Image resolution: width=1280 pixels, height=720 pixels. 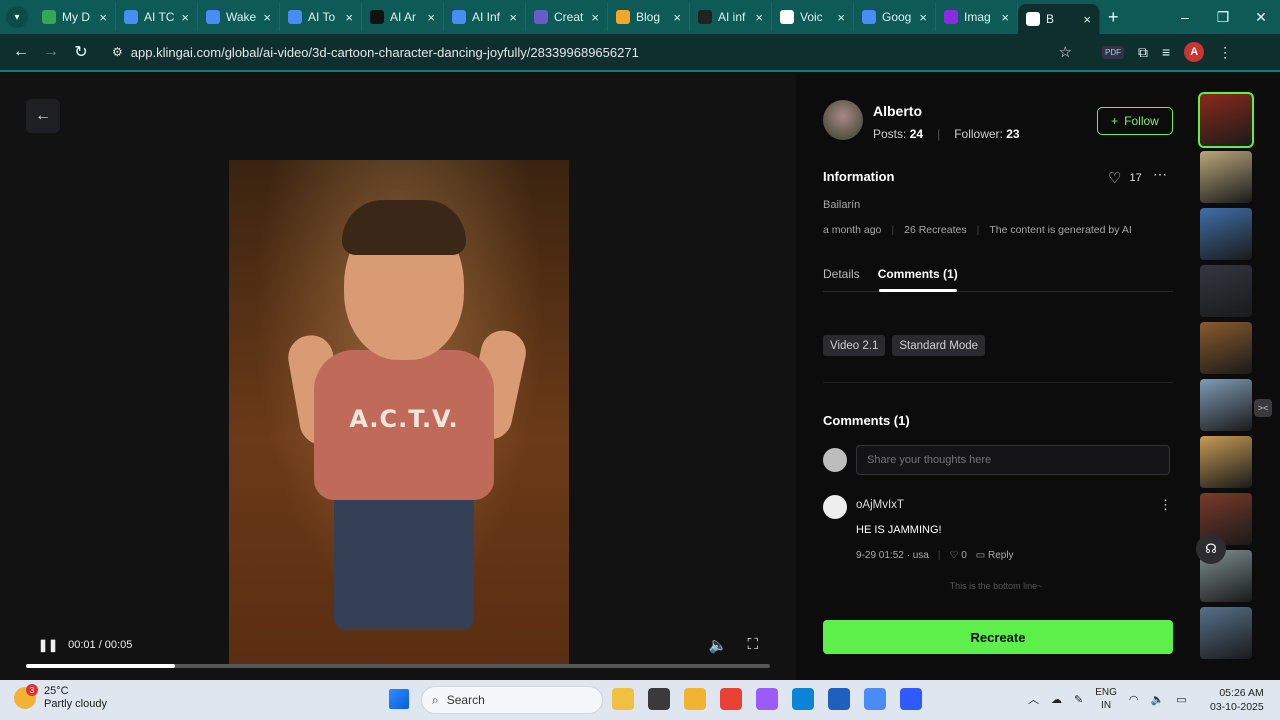 I want to click on collapse-panel-icon: ><, so click(x=1263, y=408).